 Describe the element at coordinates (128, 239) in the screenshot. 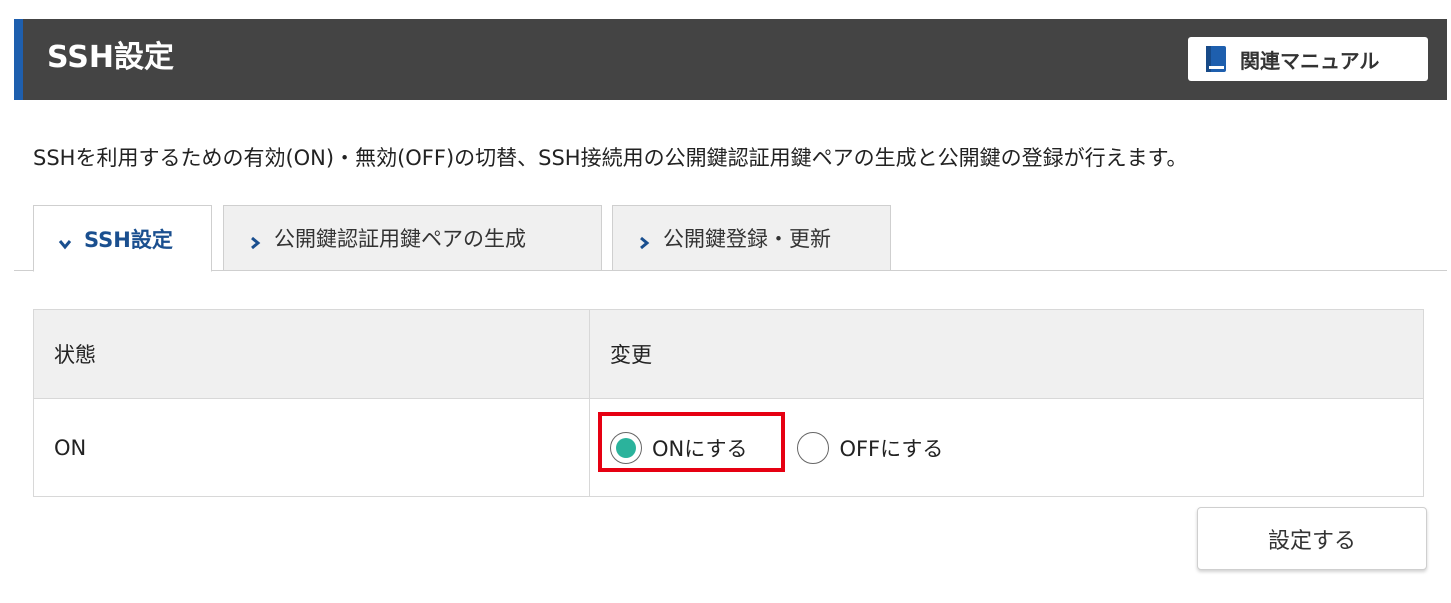

I see `tab-label: SSH設定` at that location.